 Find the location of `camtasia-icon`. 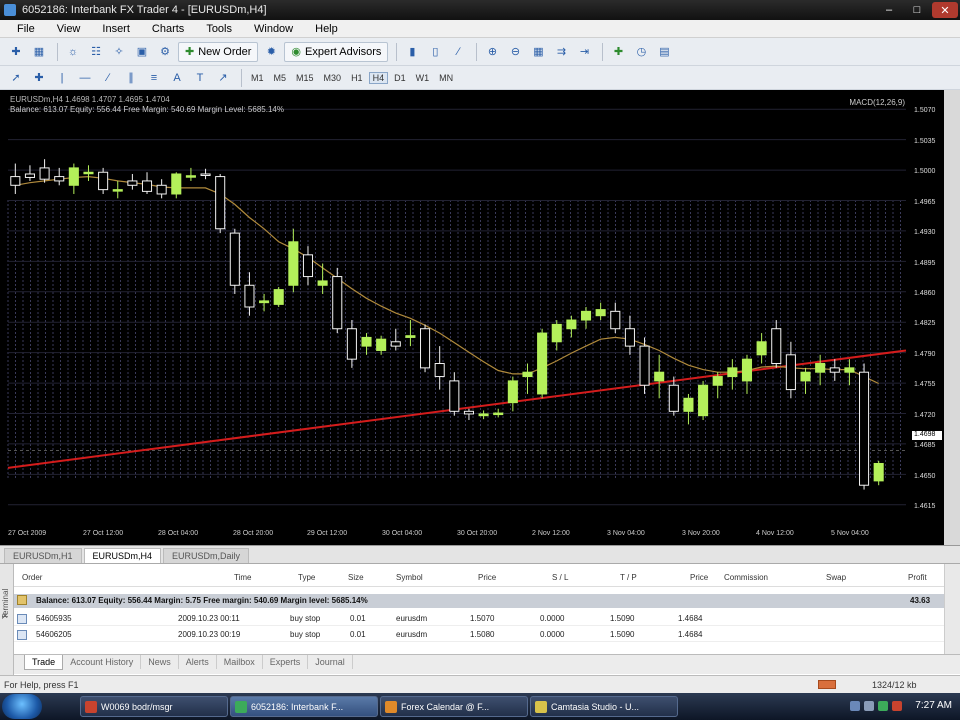

camtasia-icon is located at coordinates (541, 706).